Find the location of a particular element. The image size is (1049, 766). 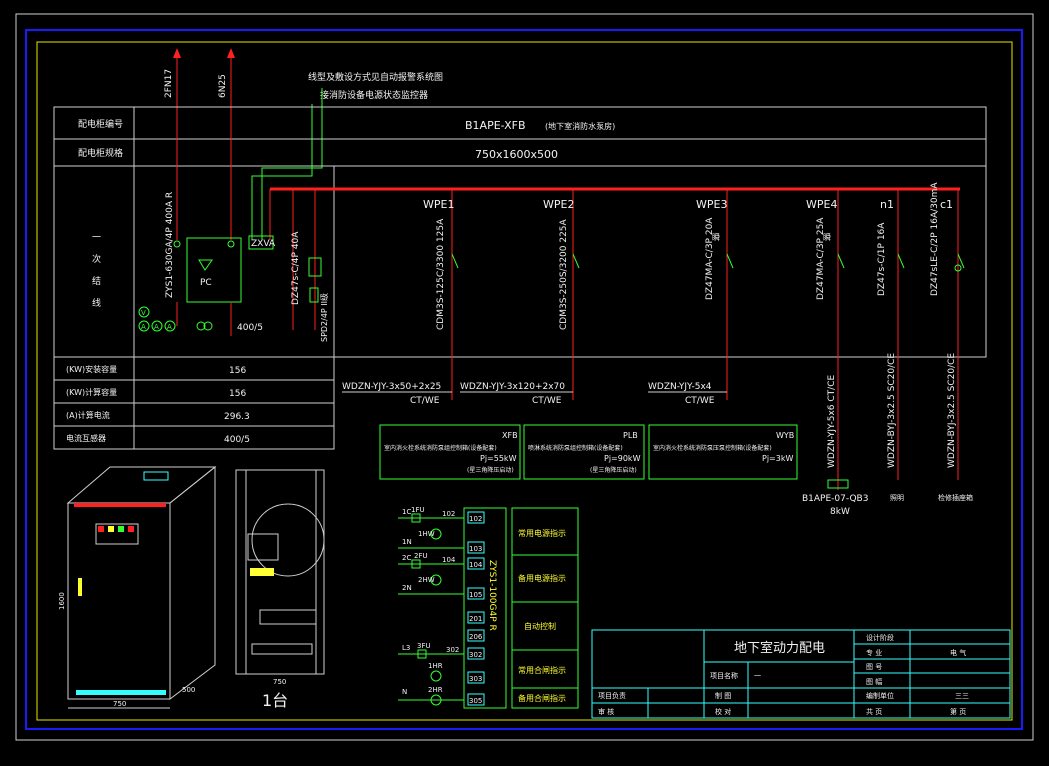

side-terminals is located at coordinates (282, 649).